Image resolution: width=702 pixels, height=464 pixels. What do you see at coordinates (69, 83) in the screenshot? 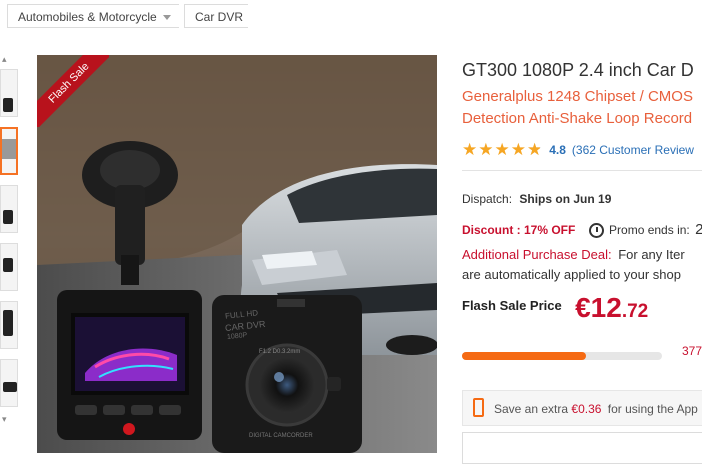
I see `flash-sale-badge-label: Flash Sale` at bounding box center [69, 83].